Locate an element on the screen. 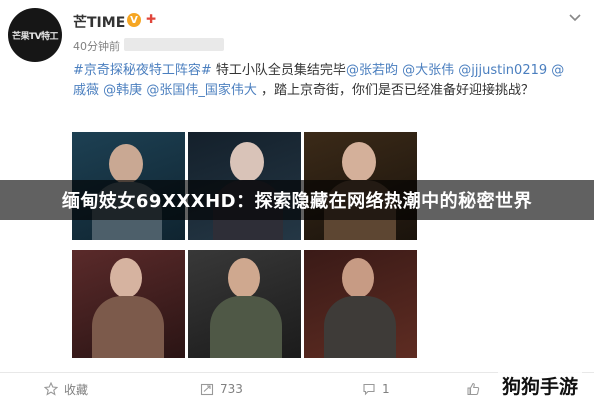 This screenshot has height=403, width=594. comment-button: 1 is located at coordinates (376, 389).